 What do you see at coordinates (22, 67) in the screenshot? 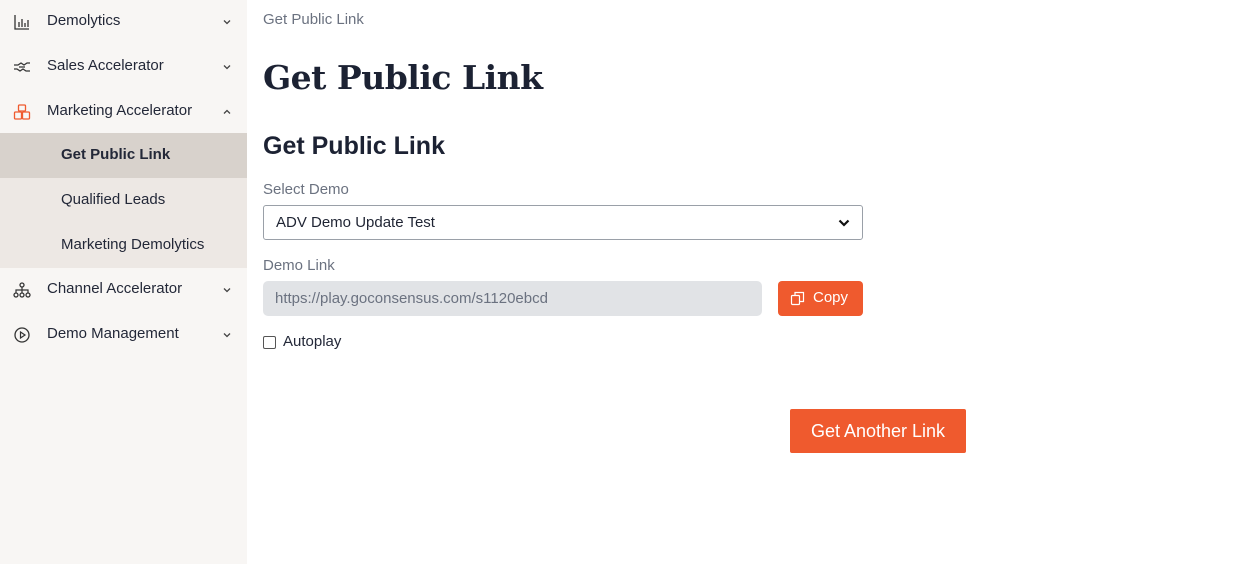
I see `handshake-icon` at bounding box center [22, 67].